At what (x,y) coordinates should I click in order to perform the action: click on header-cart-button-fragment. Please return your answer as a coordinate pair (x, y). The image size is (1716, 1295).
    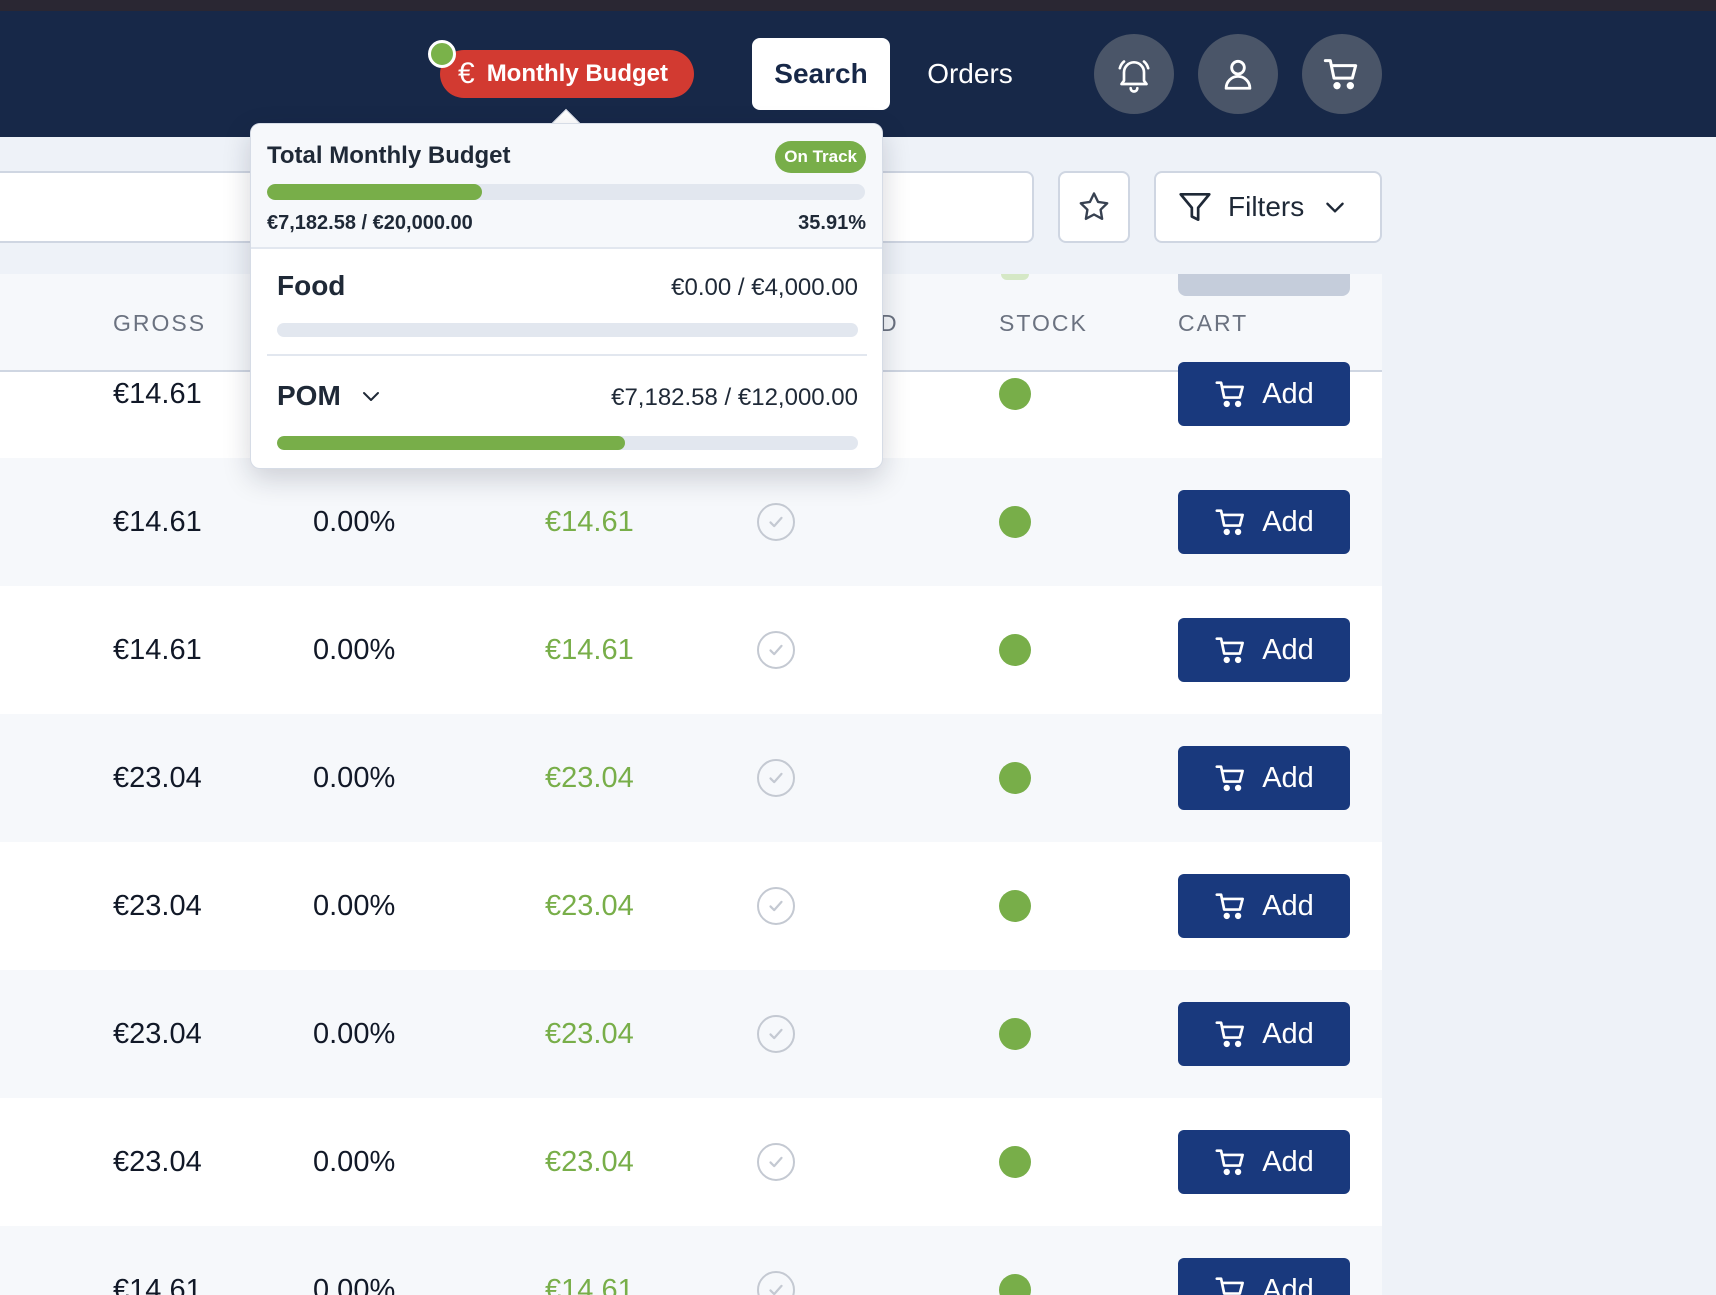
    Looking at the image, I should click on (1264, 285).